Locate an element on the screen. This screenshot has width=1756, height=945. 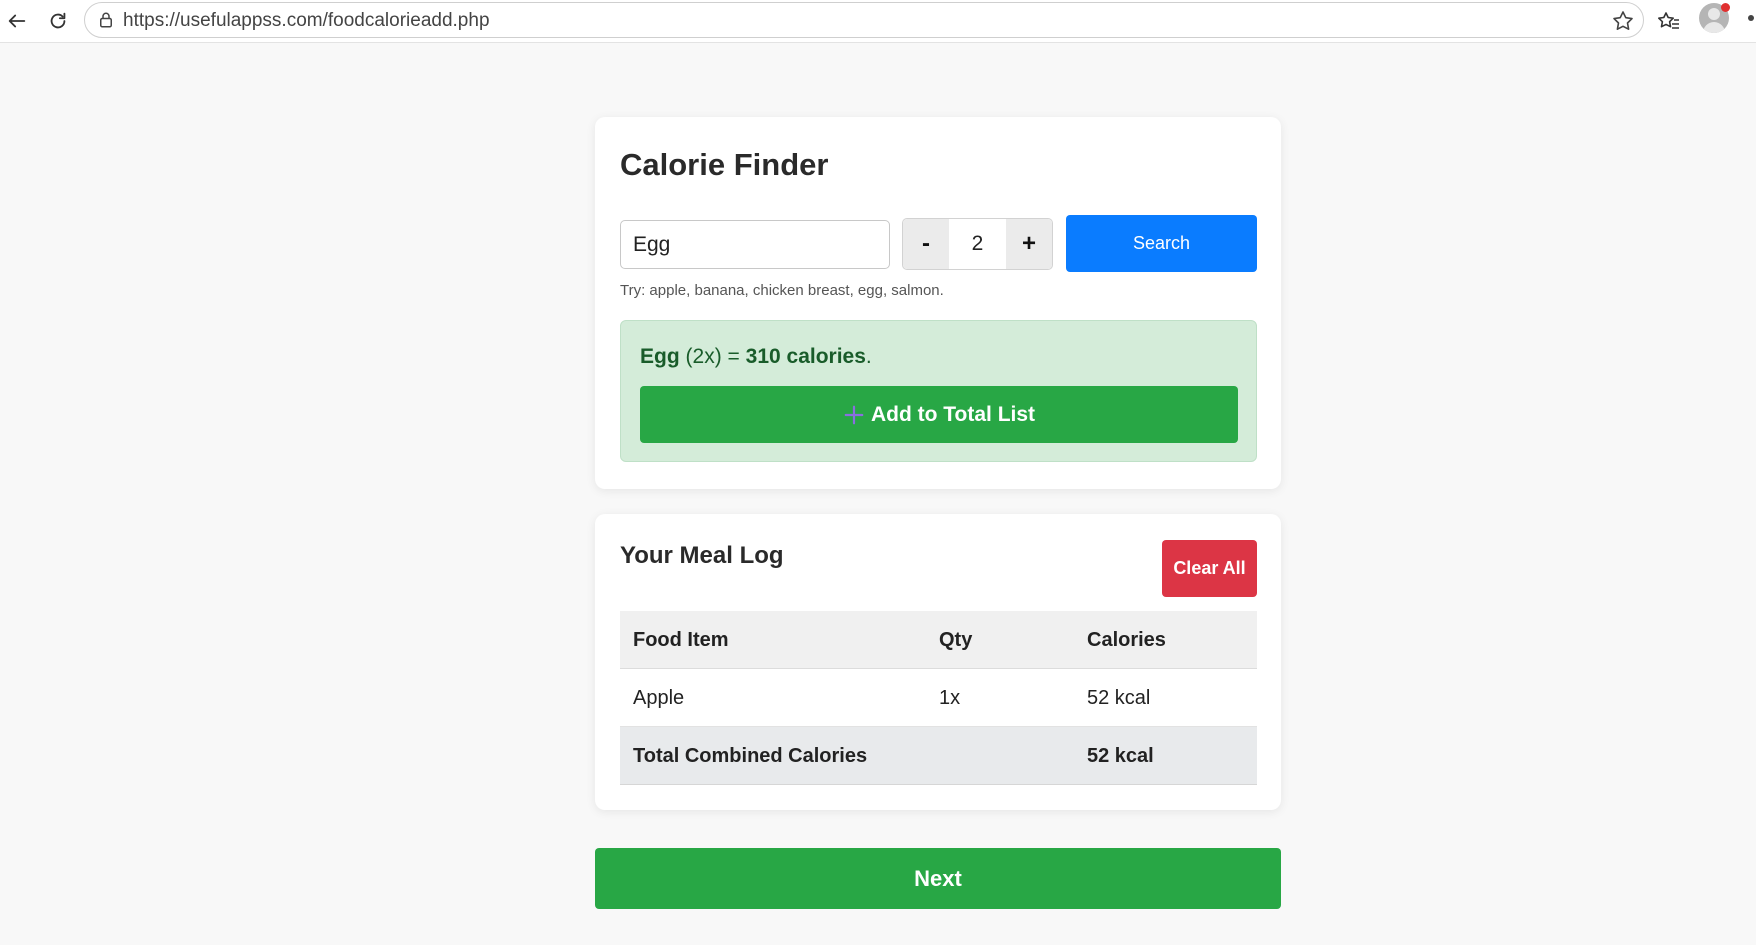
increment-button: + is located at coordinates (1029, 244).